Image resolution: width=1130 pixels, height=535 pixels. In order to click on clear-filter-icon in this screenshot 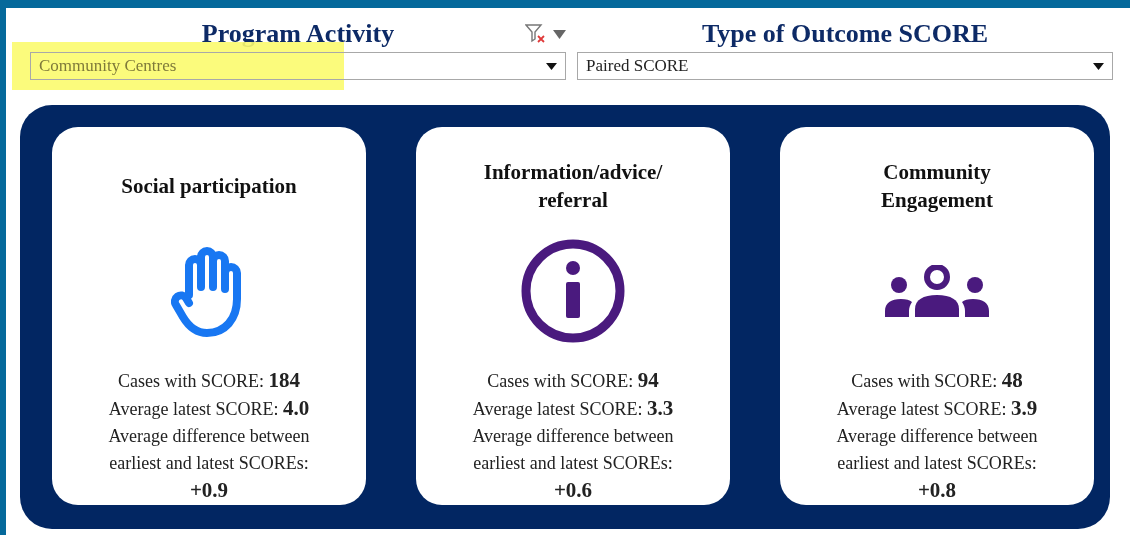, I will do `click(536, 34)`.